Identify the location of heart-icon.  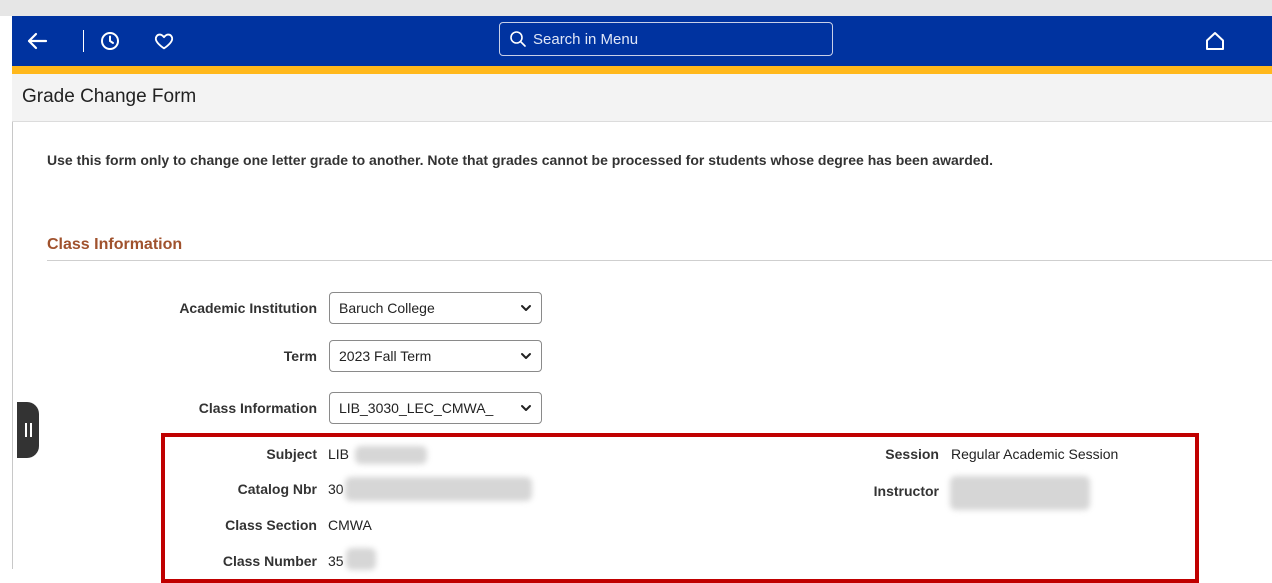
(164, 41).